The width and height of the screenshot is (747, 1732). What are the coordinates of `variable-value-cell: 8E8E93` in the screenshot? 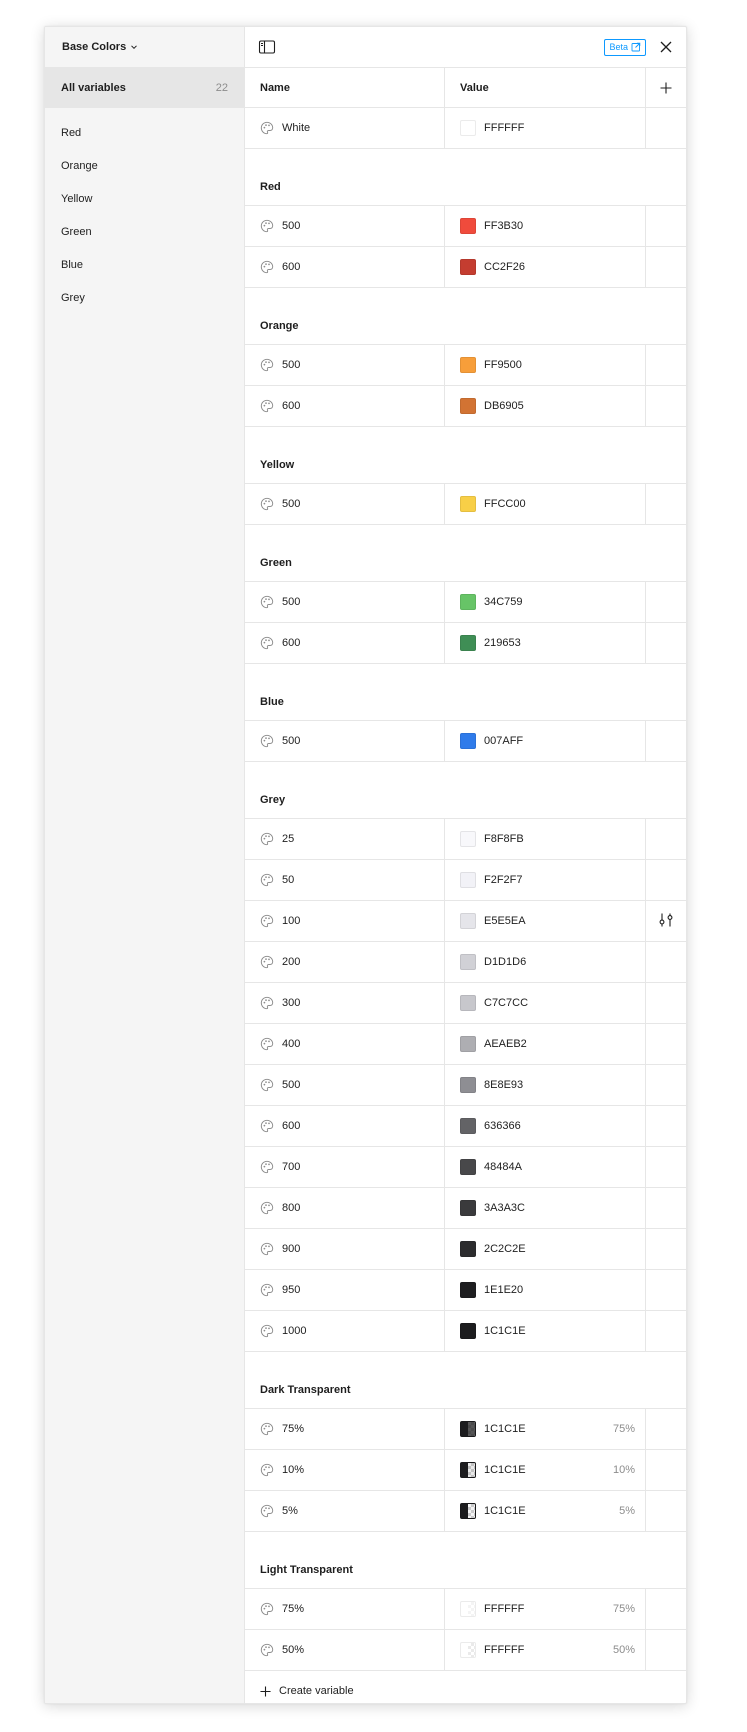 It's located at (545, 1085).